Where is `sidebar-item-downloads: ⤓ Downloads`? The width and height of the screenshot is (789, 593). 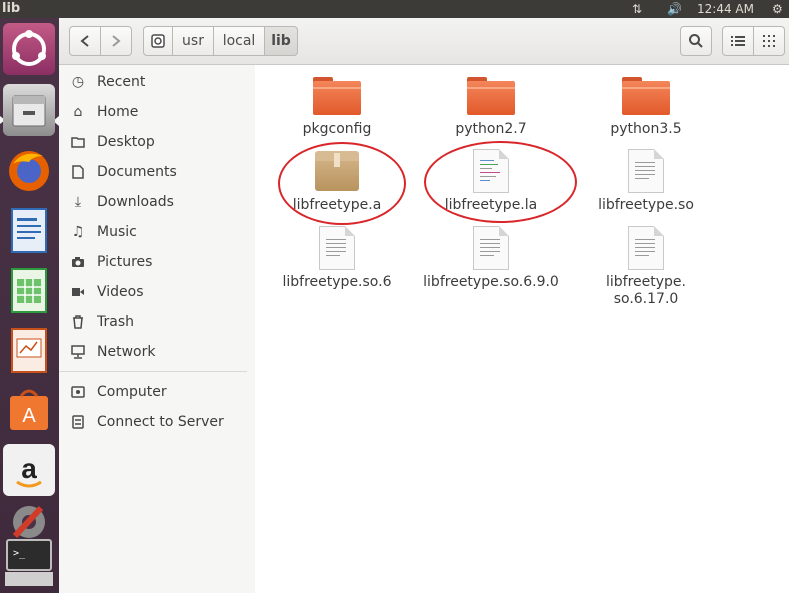 sidebar-item-downloads: ⤓ Downloads is located at coordinates (153, 202).